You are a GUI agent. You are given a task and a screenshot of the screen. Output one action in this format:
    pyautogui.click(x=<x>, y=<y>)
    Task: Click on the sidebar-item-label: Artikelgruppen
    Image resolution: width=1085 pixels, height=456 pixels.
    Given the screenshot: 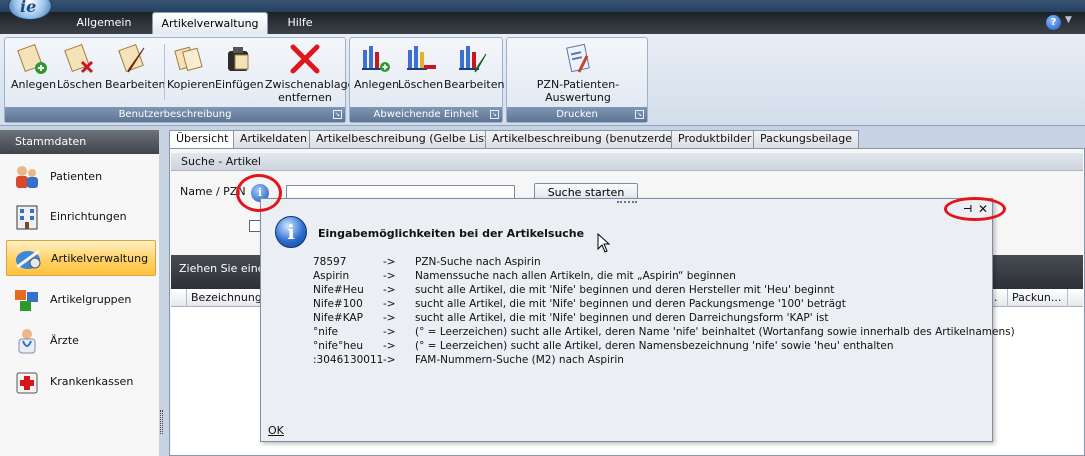 What is the action you would take?
    pyautogui.click(x=91, y=299)
    